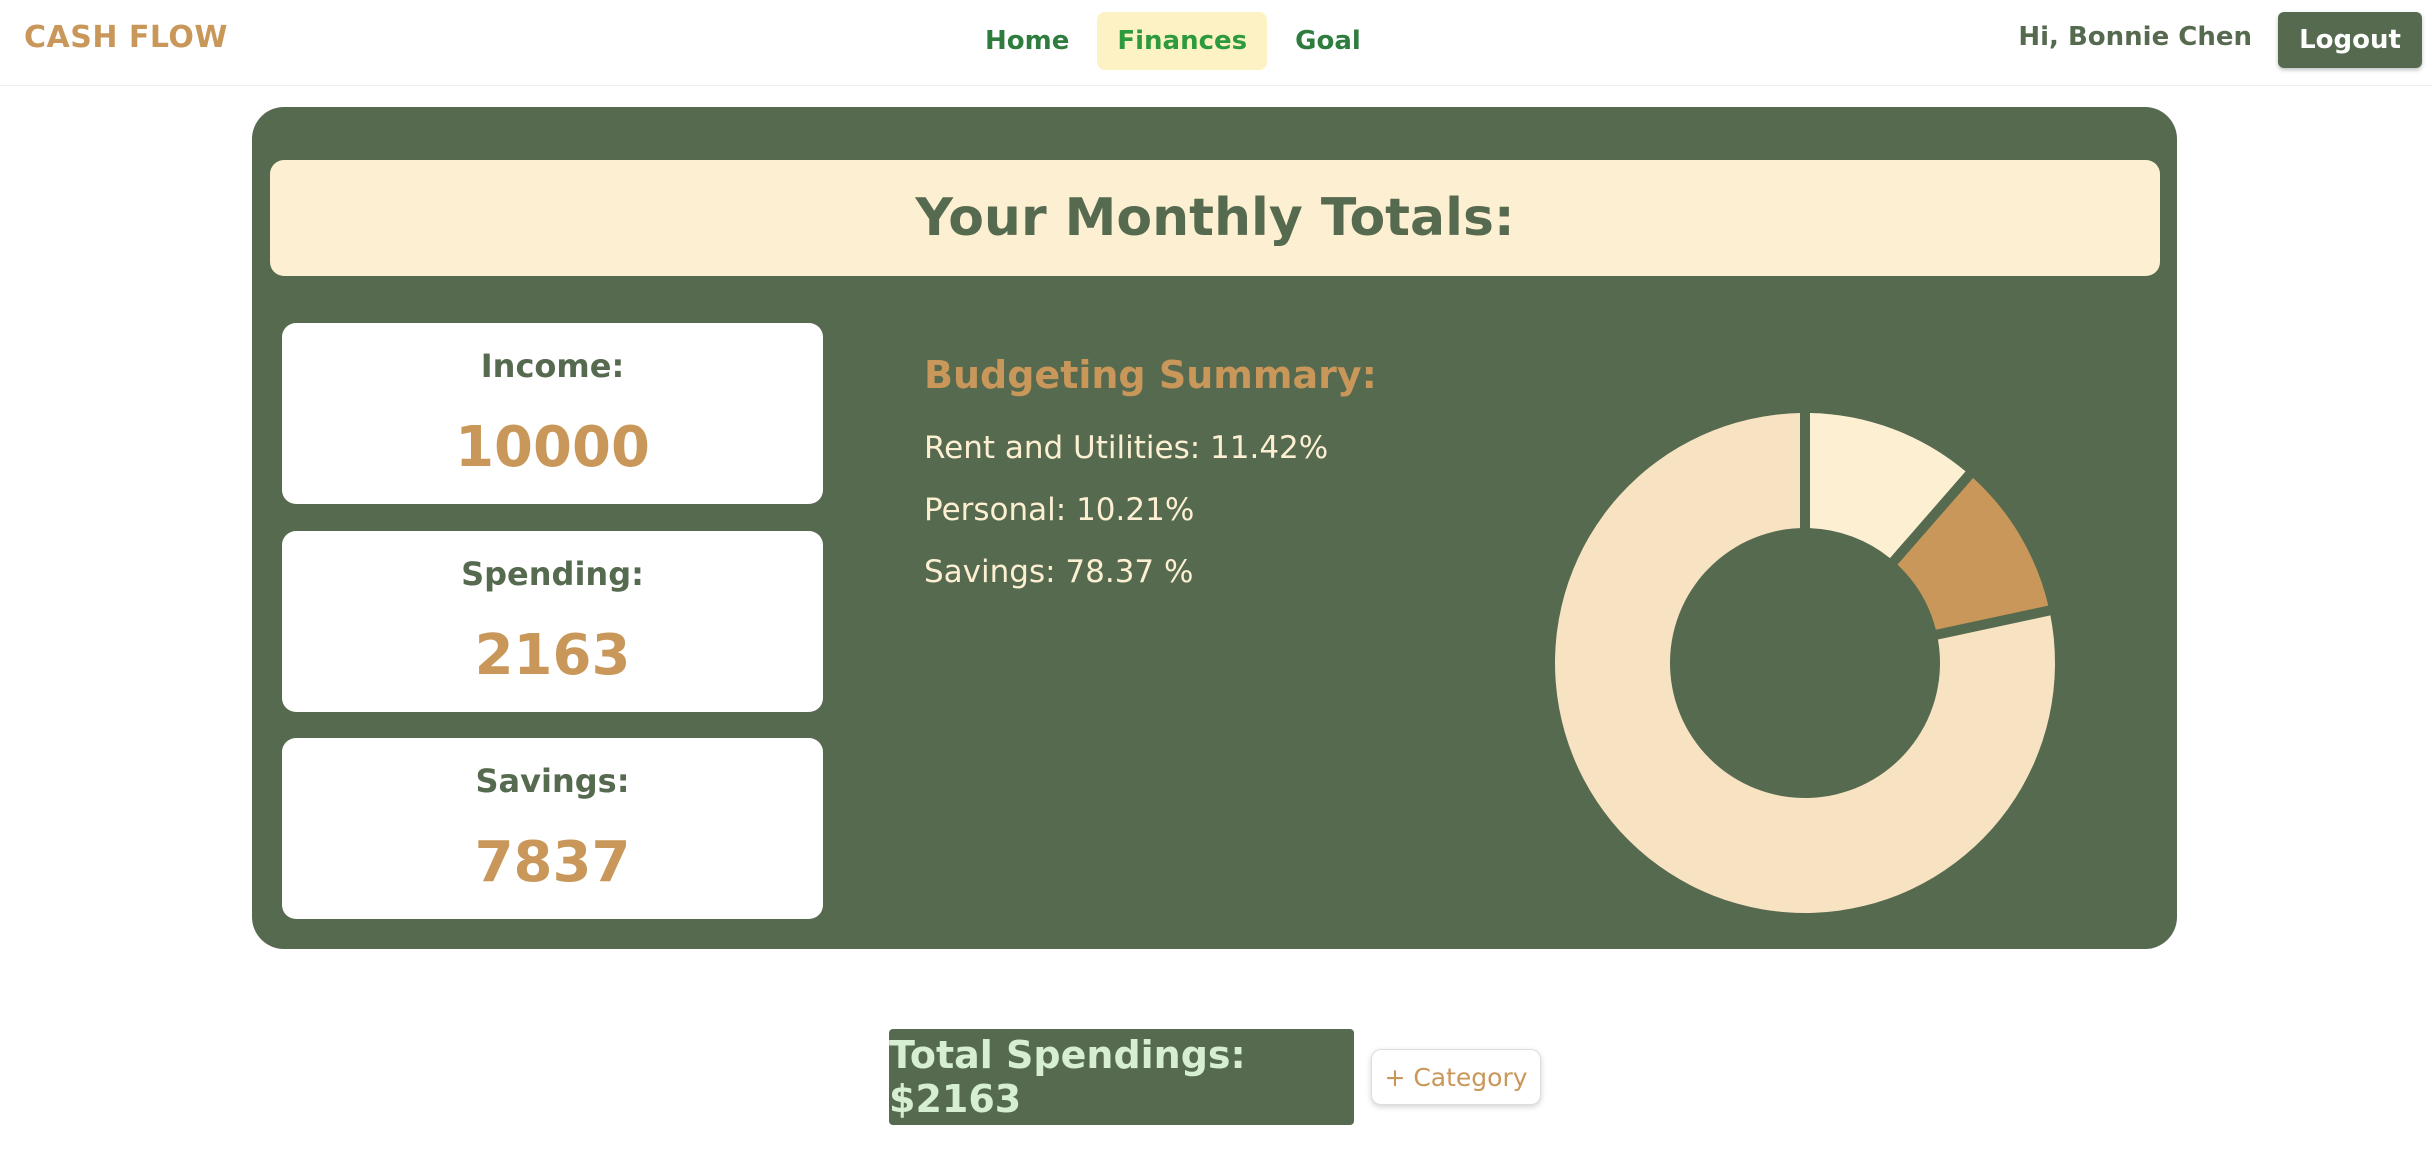 The width and height of the screenshot is (2432, 1163). I want to click on nav-link-finances: Finances, so click(1182, 41).